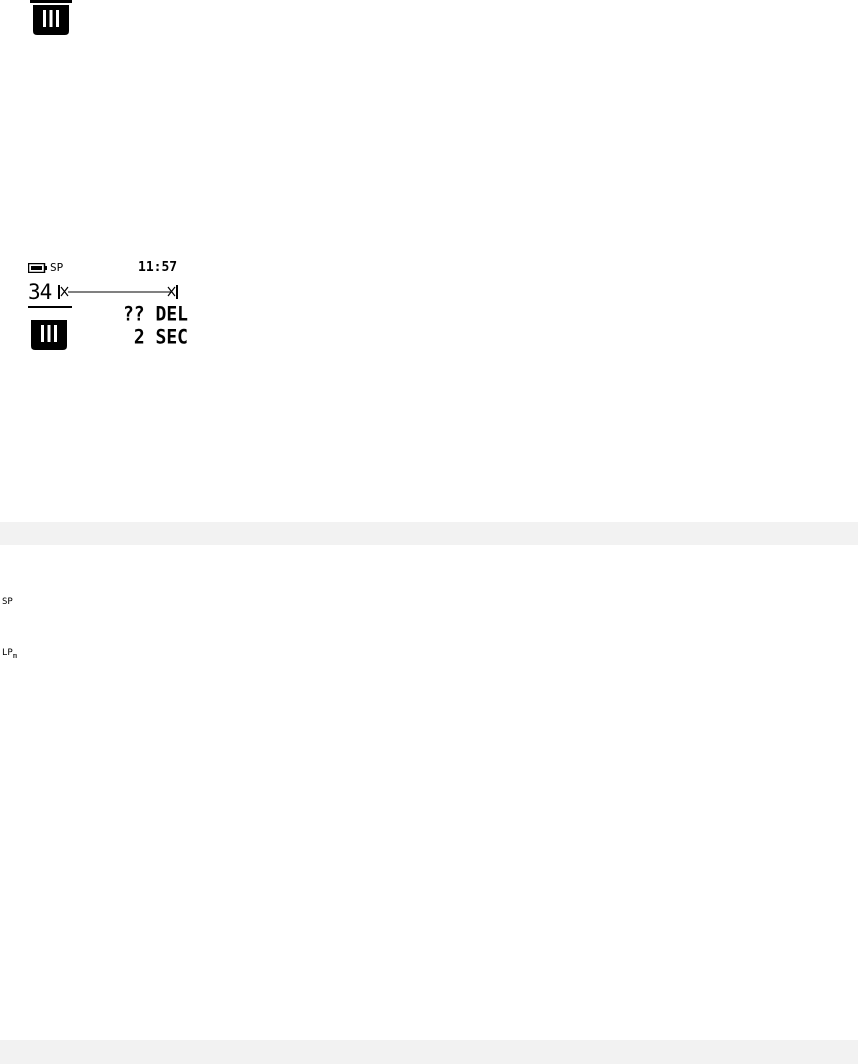 The image size is (858, 1064). Describe the element at coordinates (7, 653) in the screenshot. I see `mode-lp-text: LP` at that location.